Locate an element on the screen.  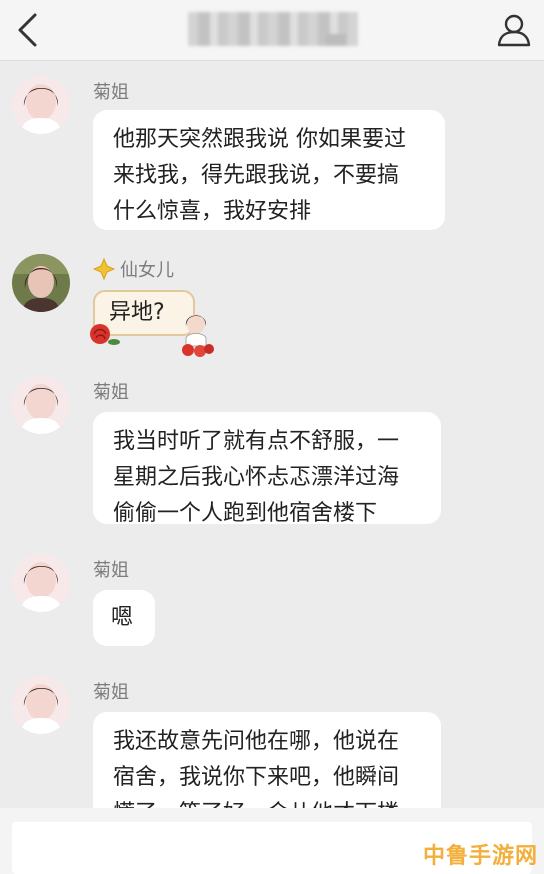
chat-title-obscured is located at coordinates (273, 29).